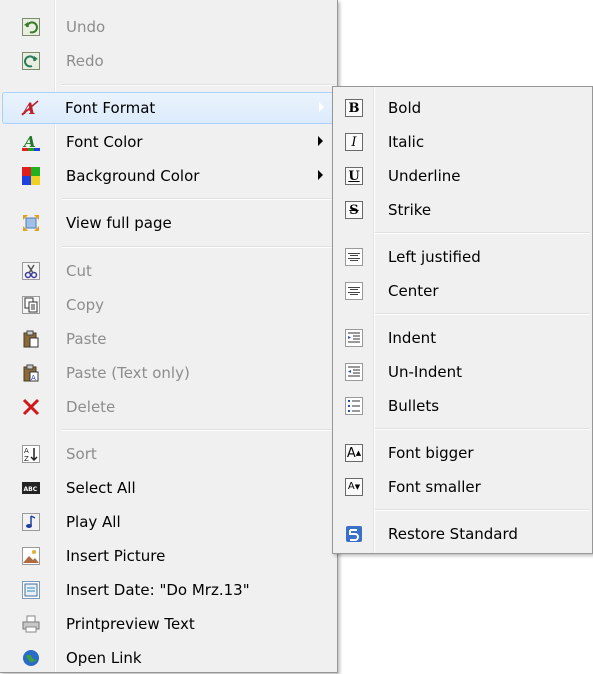  What do you see at coordinates (354, 338) in the screenshot?
I see `indent-icon` at bounding box center [354, 338].